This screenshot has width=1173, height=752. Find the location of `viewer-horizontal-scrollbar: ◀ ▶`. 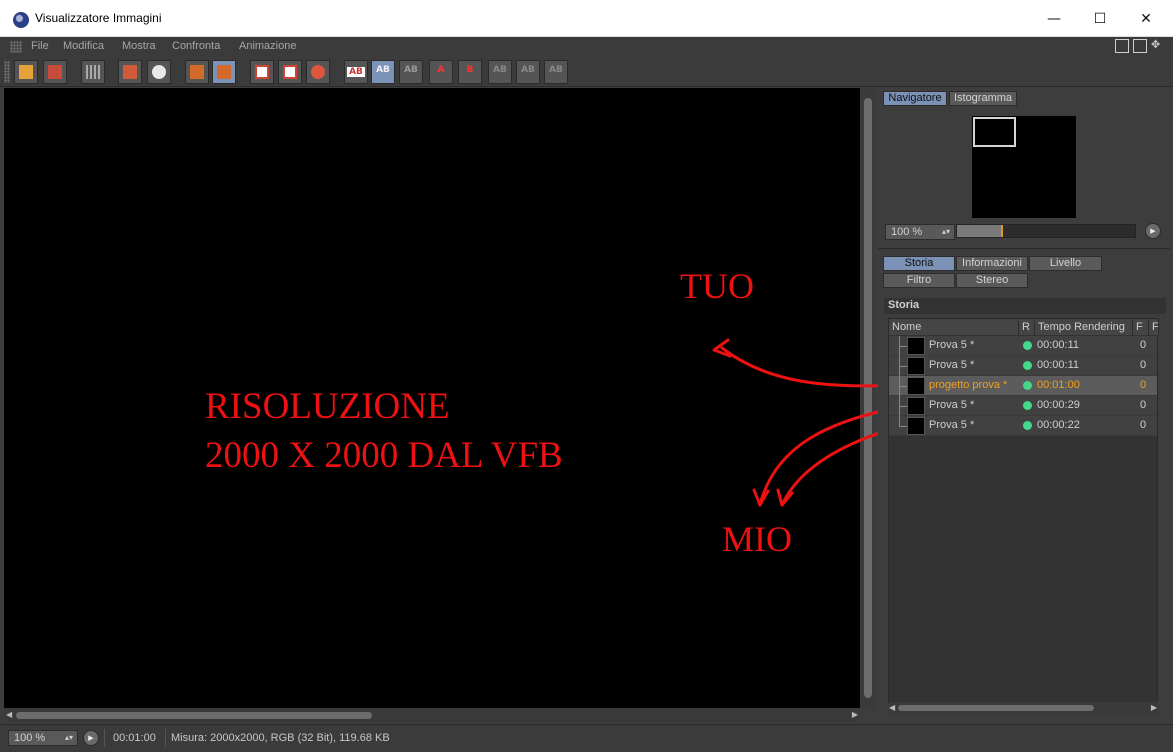

viewer-horizontal-scrollbar: ◀ ▶ is located at coordinates (432, 715).